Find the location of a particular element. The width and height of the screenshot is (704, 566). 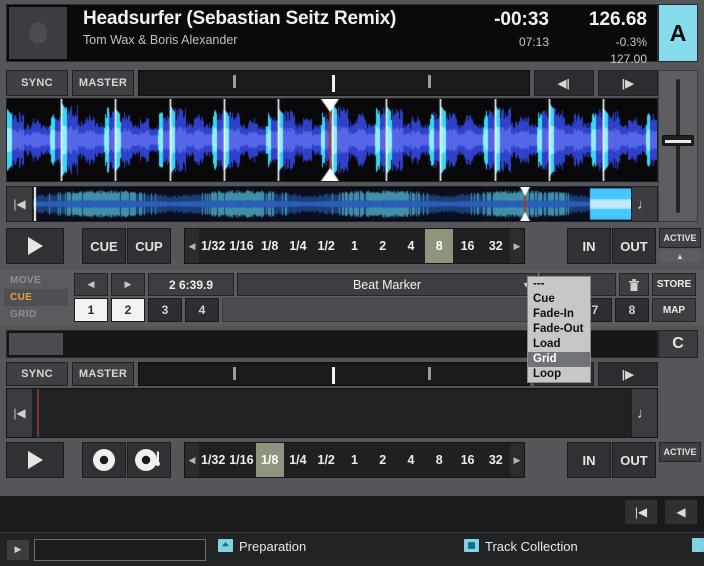

deck-c-sync-button: SYNC is located at coordinates (37, 374).